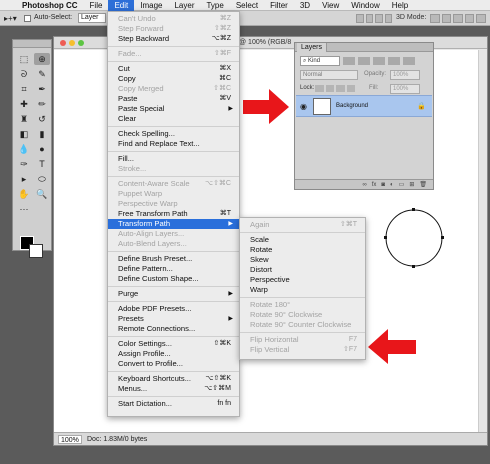 The height and width of the screenshot is (464, 490). Describe the element at coordinates (173, 389) in the screenshot. I see `menu-item-menus: Menus... ⌥⇧⌘M` at that location.